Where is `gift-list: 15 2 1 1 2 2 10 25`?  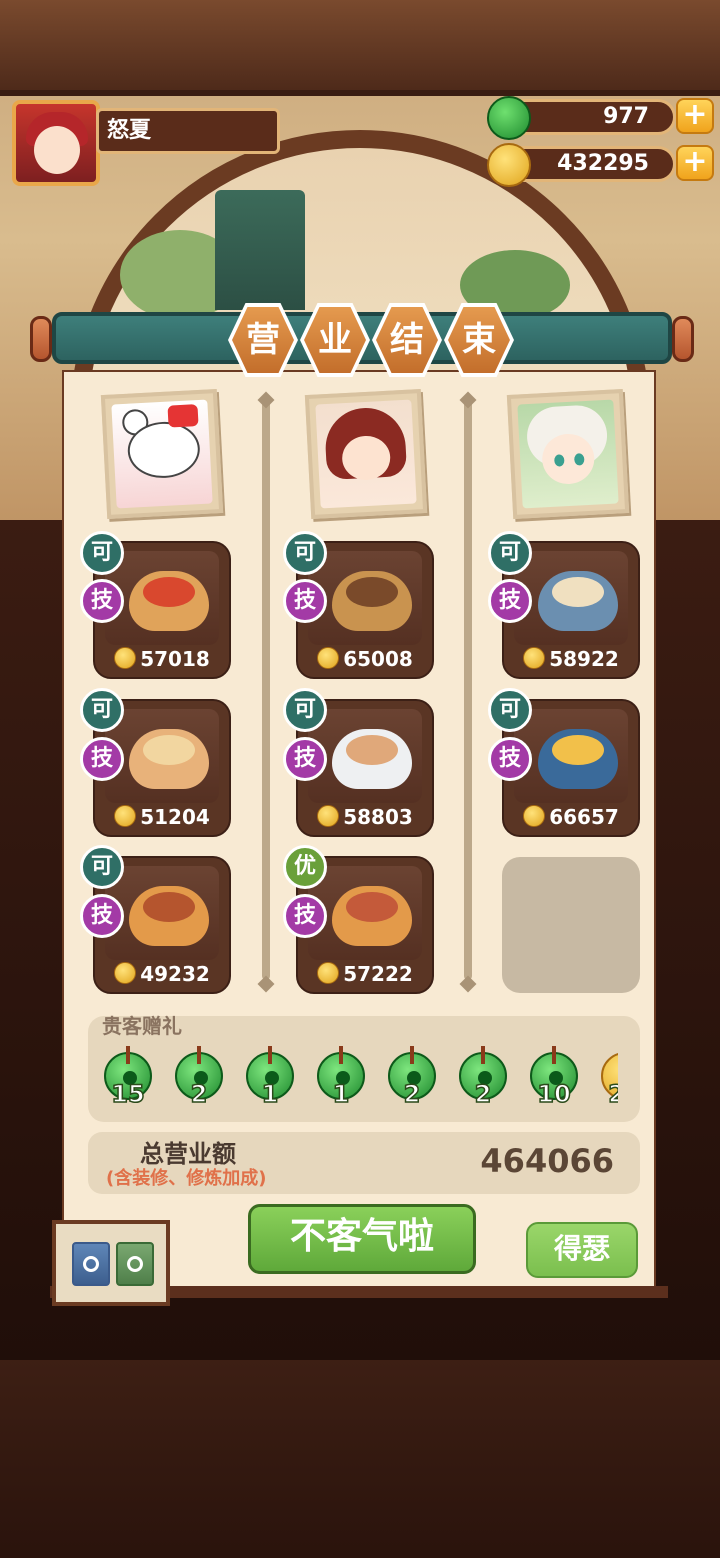 gift-list: 15 2 1 1 2 2 10 25 is located at coordinates (358, 1080).